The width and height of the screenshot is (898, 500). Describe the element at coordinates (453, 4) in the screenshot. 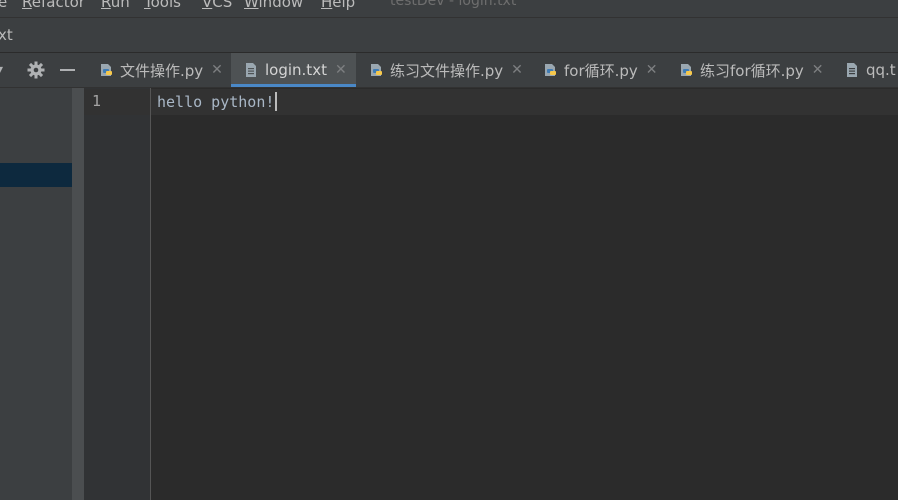

I see `window-title: testDev - login.txt` at that location.